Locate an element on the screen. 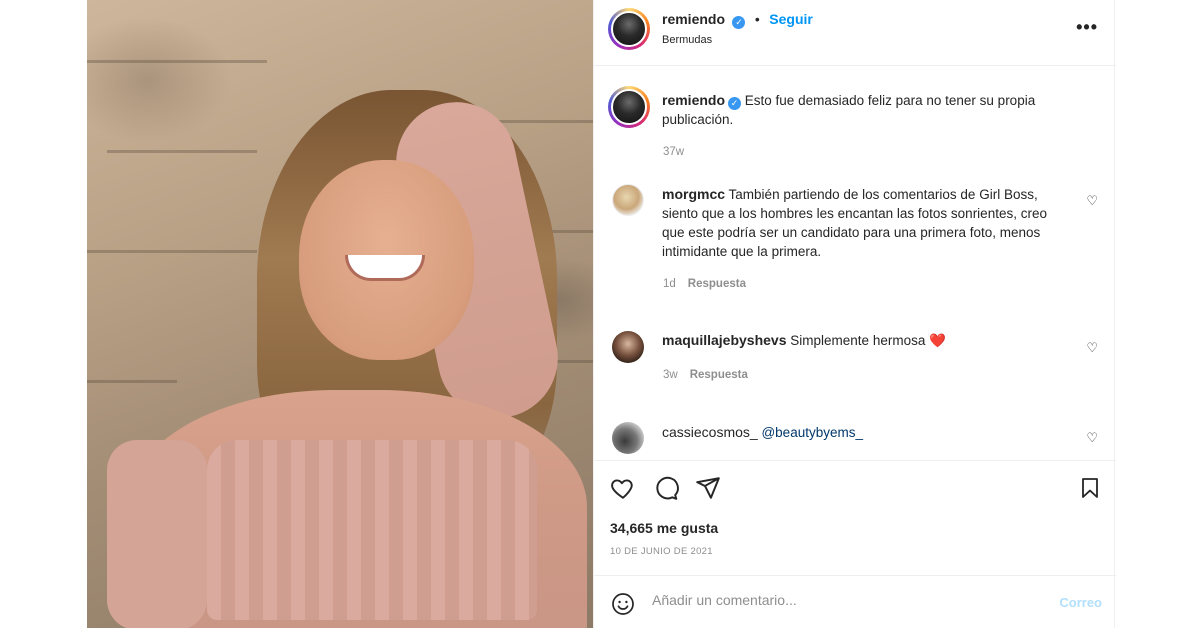  author-line: remiendo ✓ • Seguir is located at coordinates (737, 20).